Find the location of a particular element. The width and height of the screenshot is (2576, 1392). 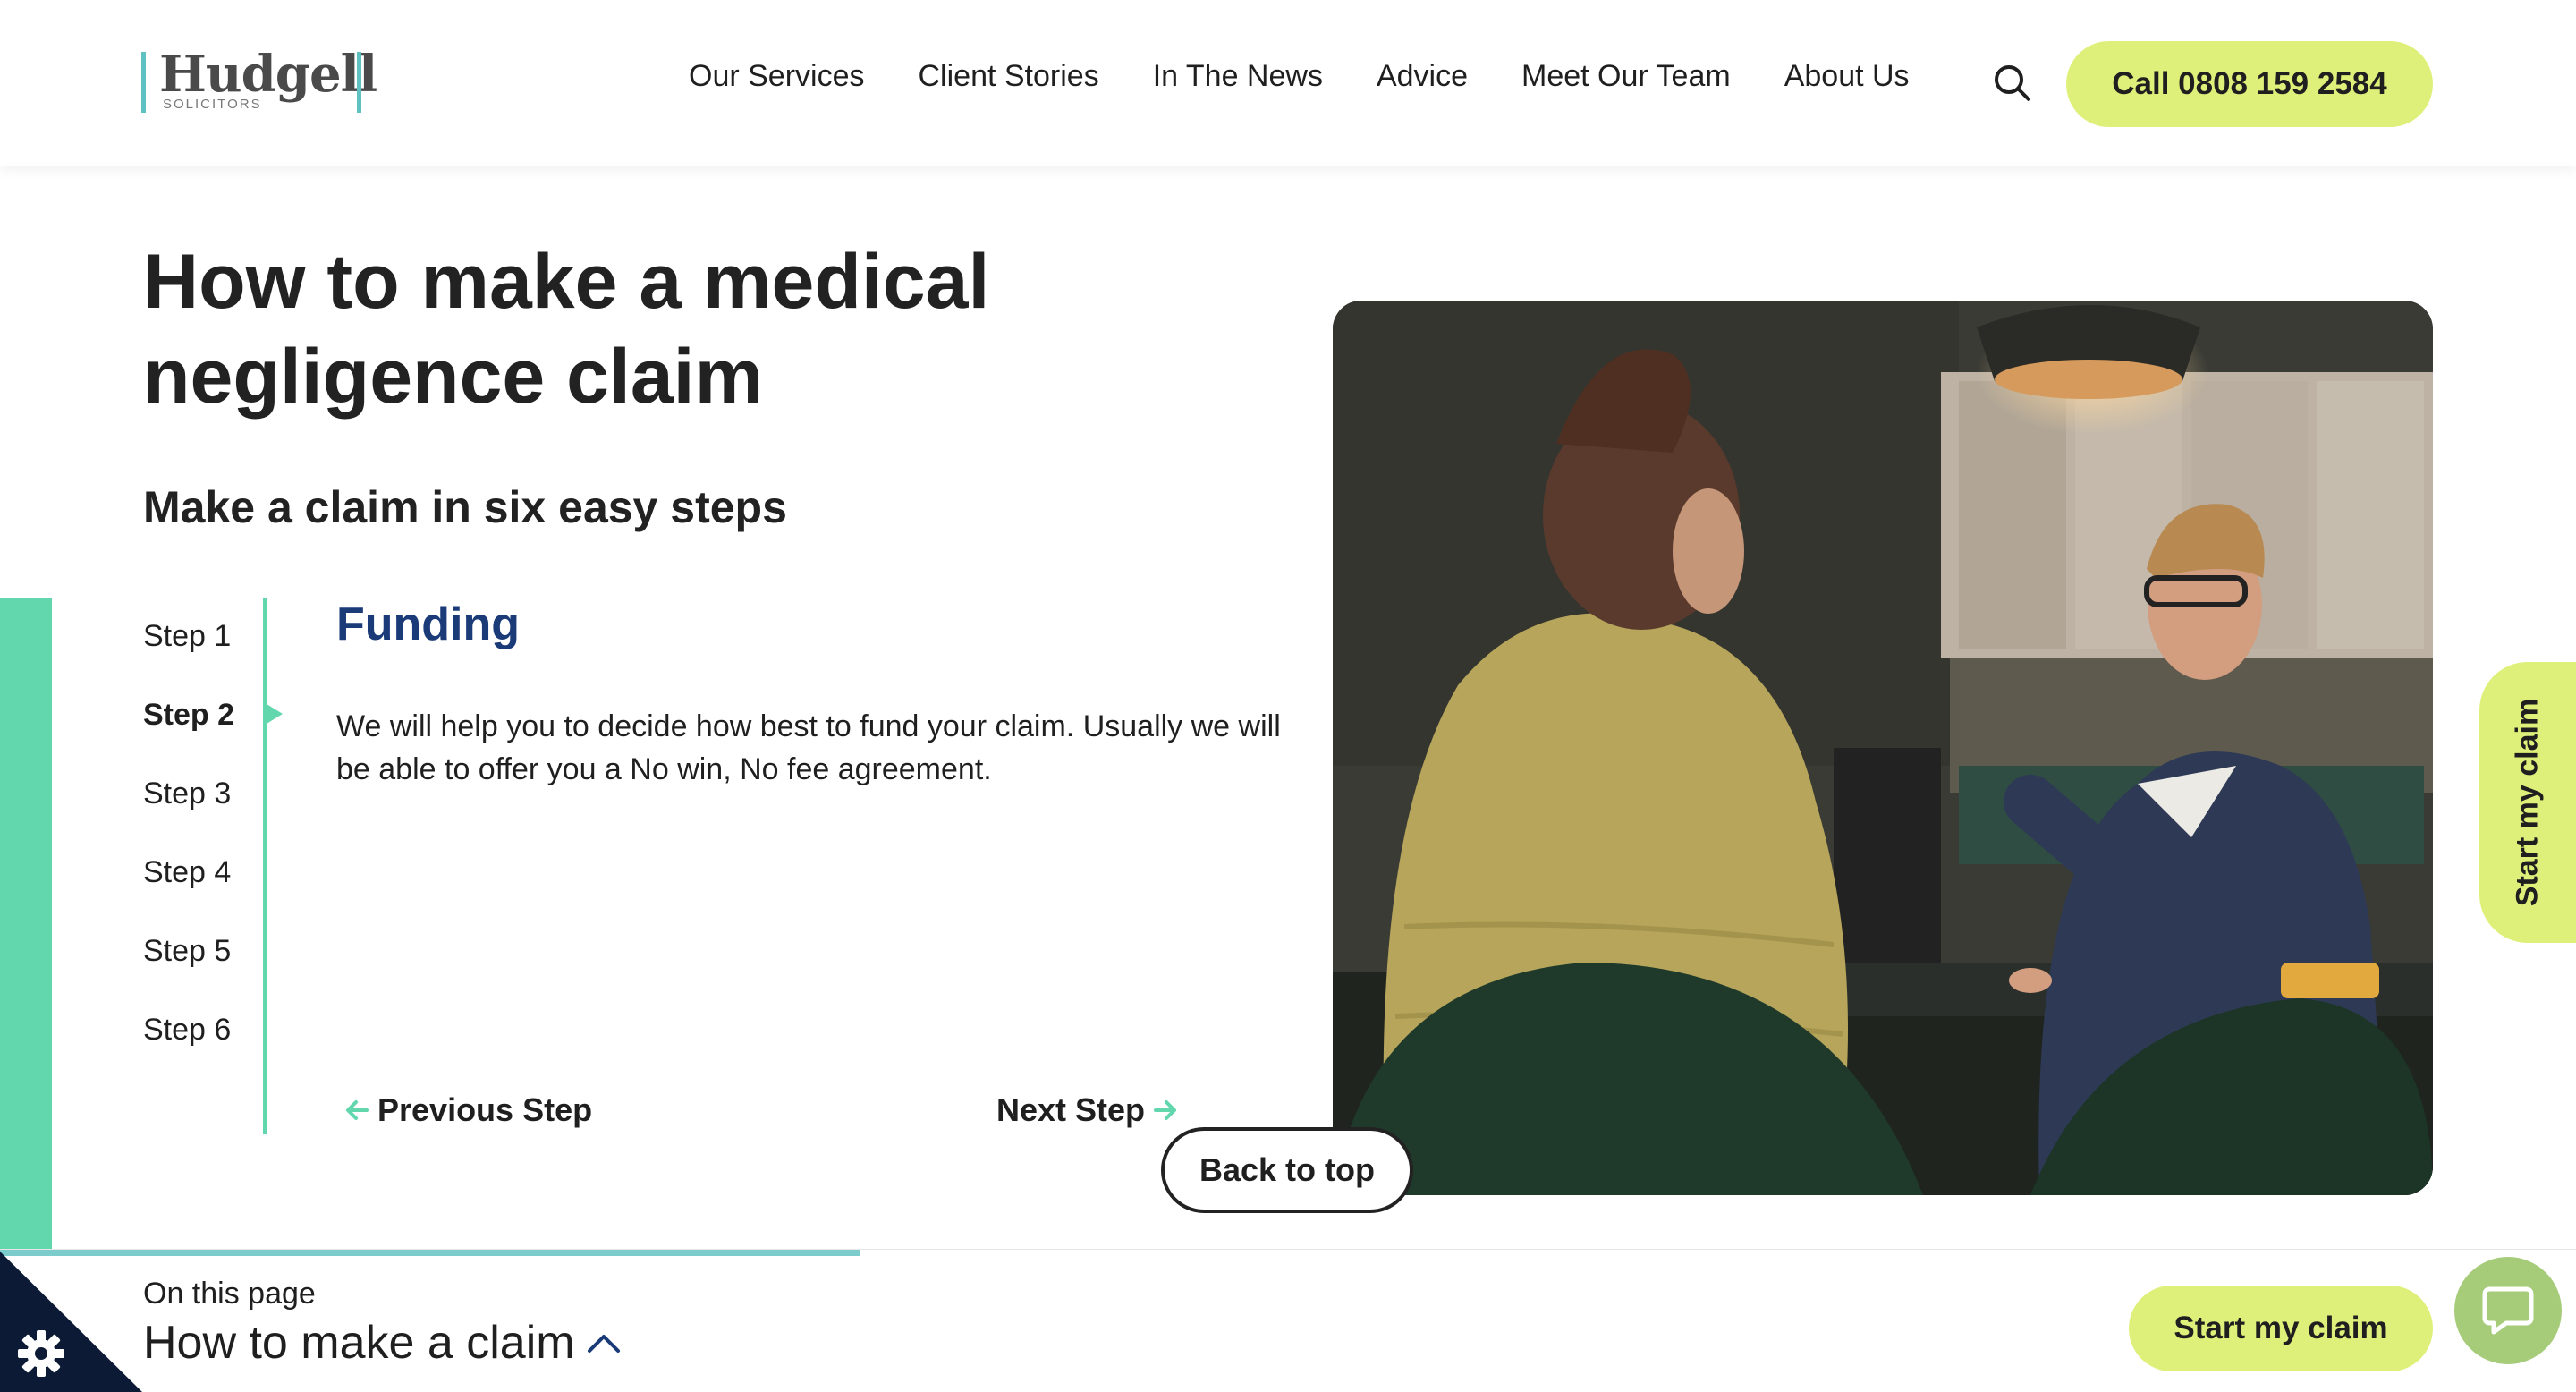

side-tab-label: Start my claim is located at coordinates (2527, 802).